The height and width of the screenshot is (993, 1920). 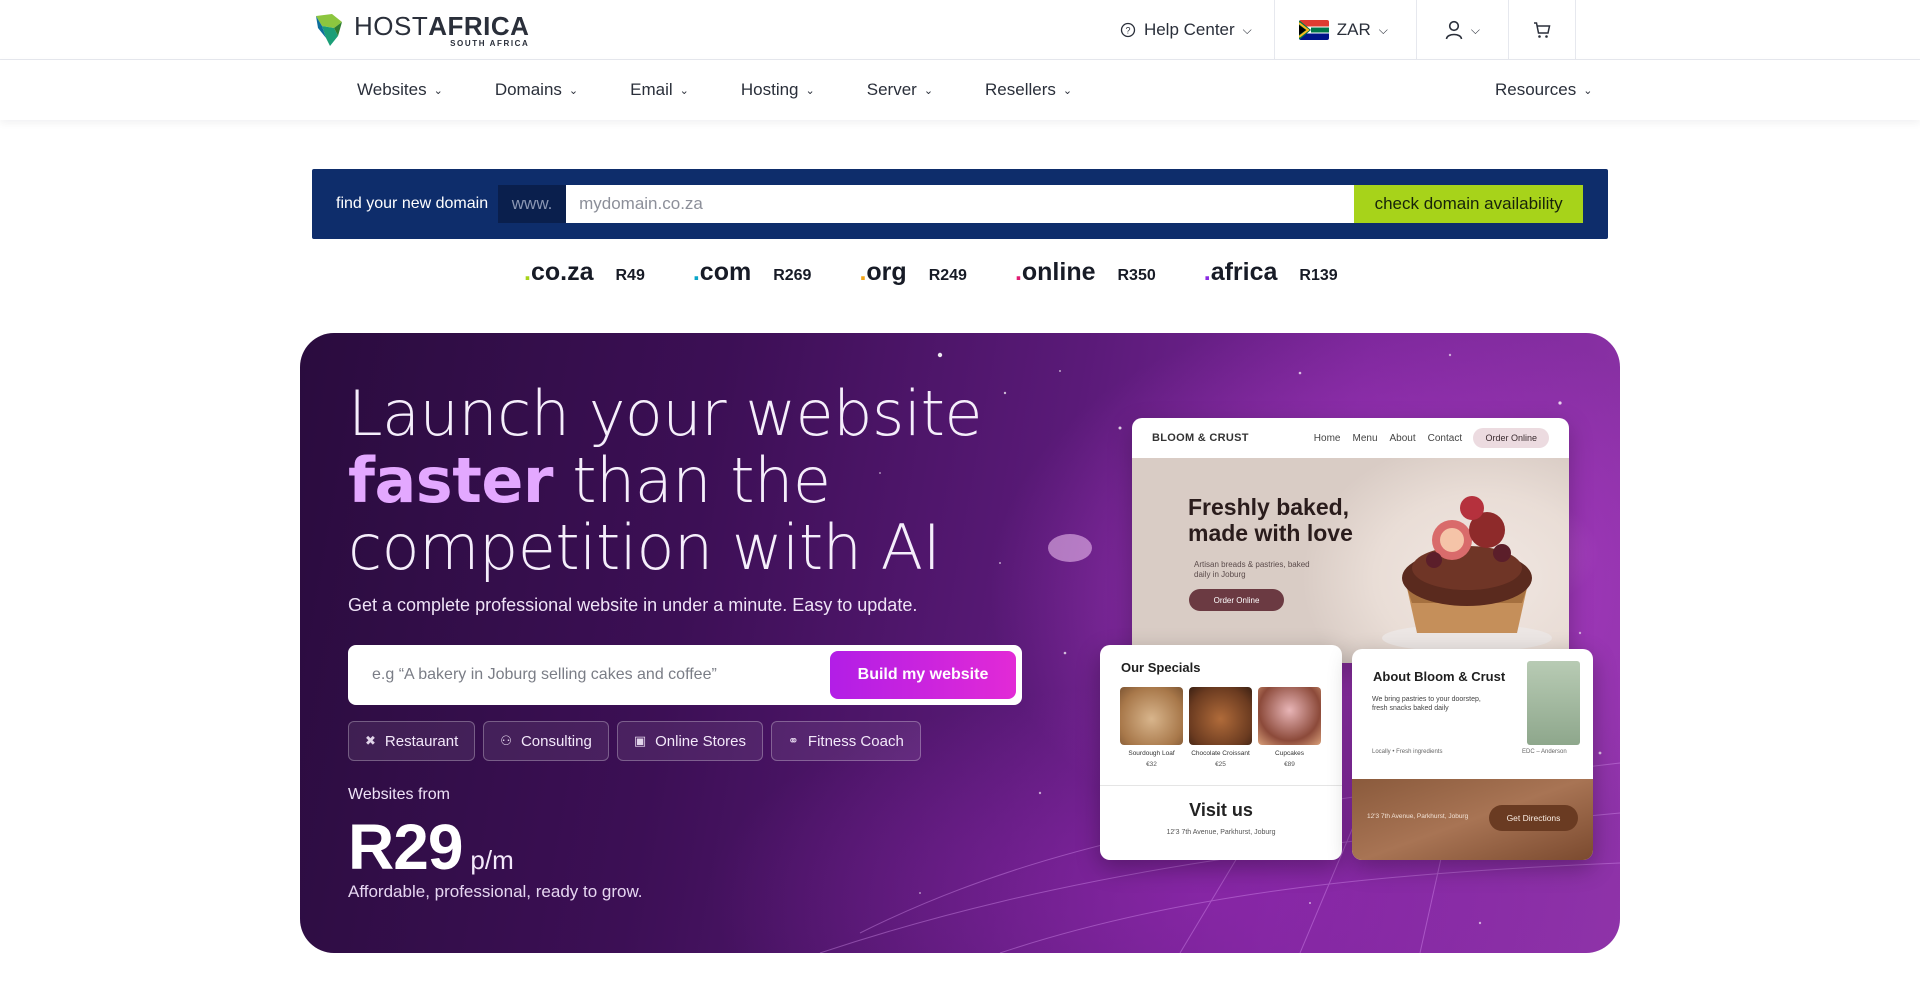 I want to click on footer-address: 12'3 7th Avenue, Parkhurst, Joburg, so click(x=1418, y=816).